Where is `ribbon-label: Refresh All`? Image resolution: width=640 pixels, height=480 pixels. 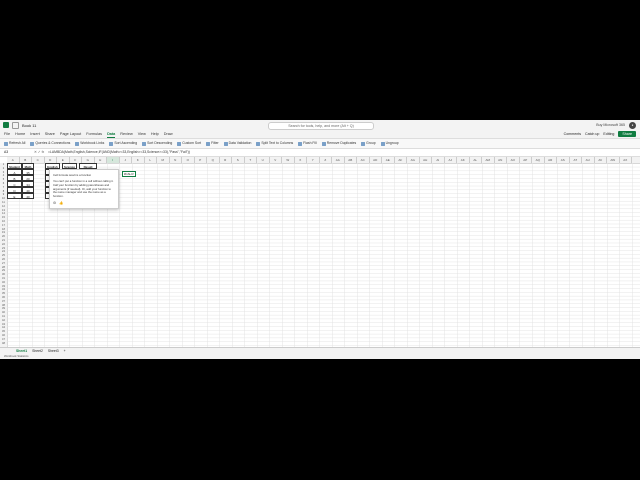 ribbon-label: Refresh All is located at coordinates (17, 143).